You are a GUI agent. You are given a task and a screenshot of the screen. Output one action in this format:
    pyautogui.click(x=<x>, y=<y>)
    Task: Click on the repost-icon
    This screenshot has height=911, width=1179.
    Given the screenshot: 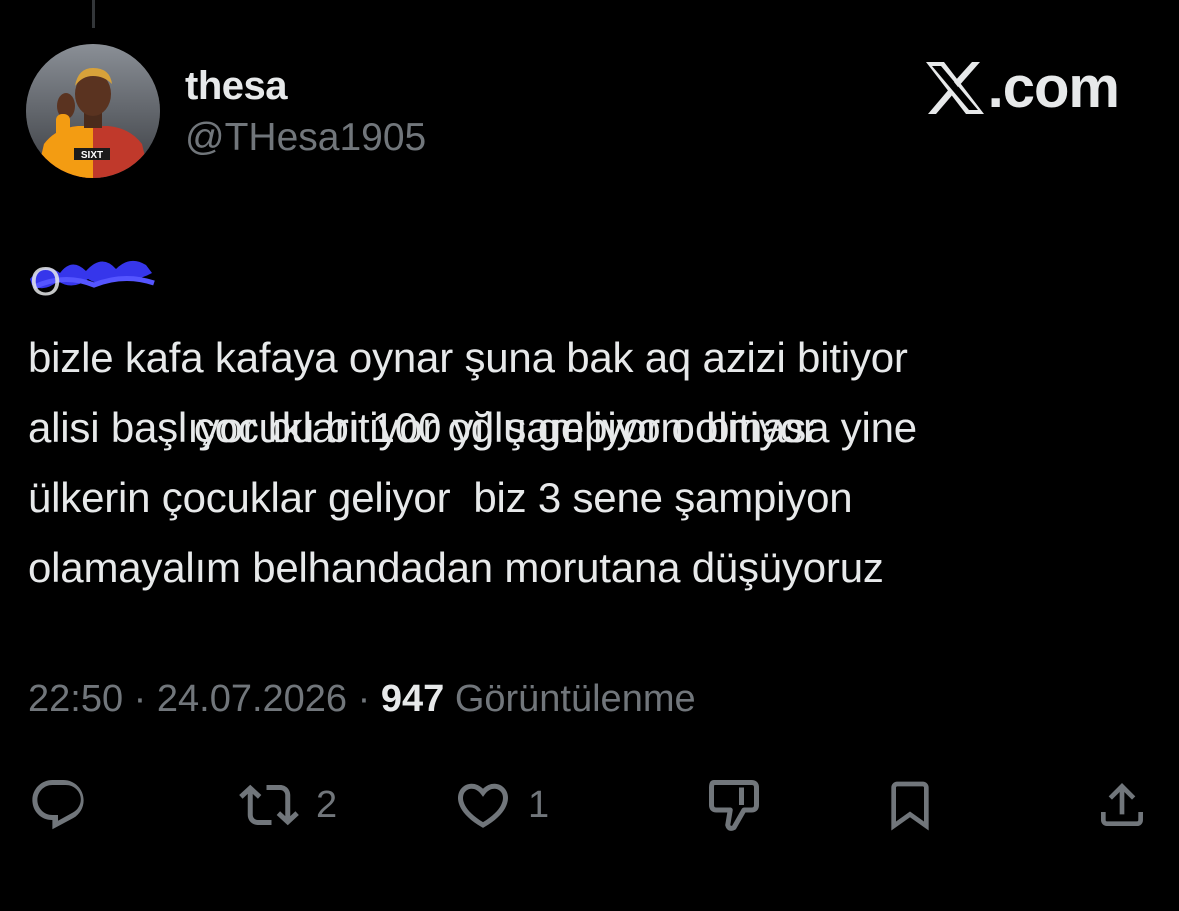 What is the action you would take?
    pyautogui.click(x=269, y=805)
    